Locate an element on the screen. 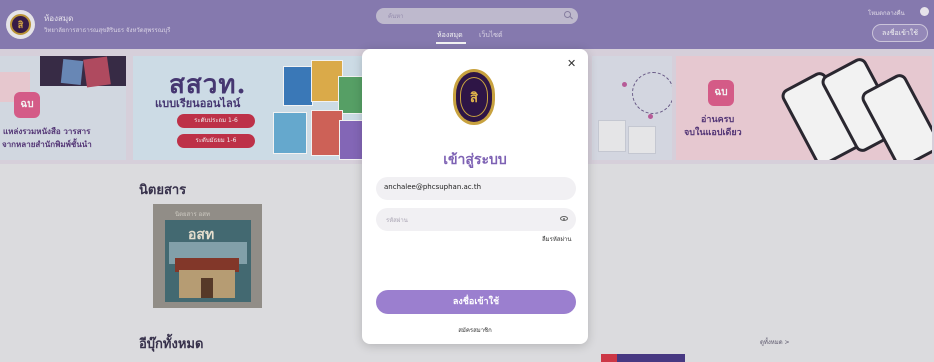 The height and width of the screenshot is (362, 934). forgot-password-link: ลืมรหัสผ่าน is located at coordinates (556, 239).